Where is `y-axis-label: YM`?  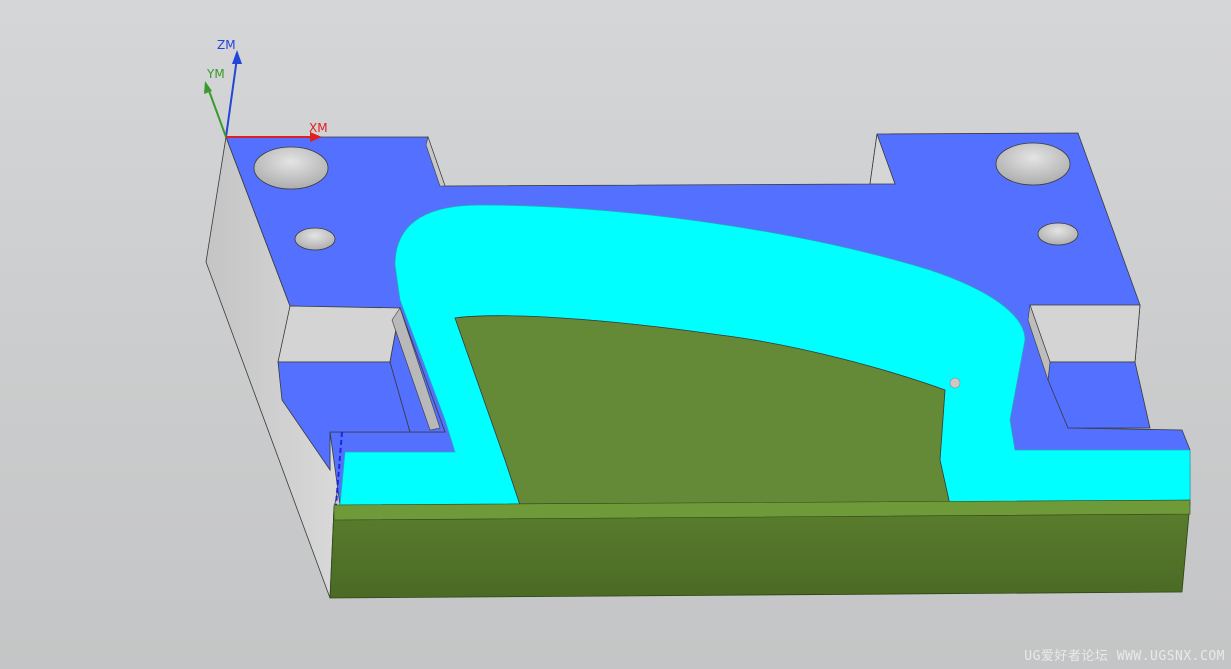 y-axis-label: YM is located at coordinates (215, 74).